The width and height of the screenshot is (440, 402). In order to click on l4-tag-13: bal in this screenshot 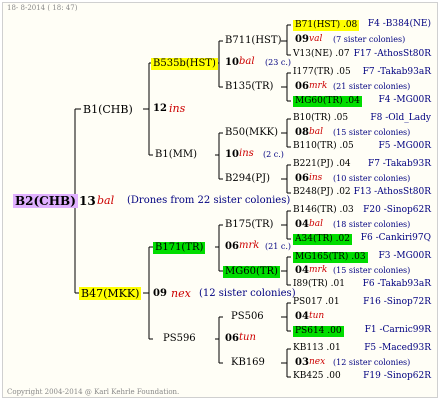, I will do `click(316, 224)`.